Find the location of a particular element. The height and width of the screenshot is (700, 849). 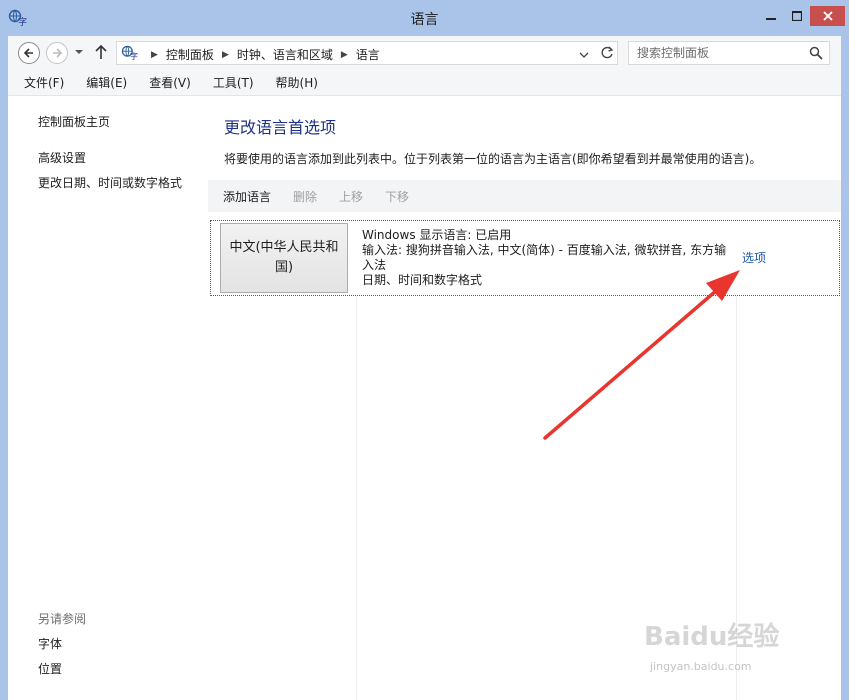

arrow-right-icon is located at coordinates (58, 53).